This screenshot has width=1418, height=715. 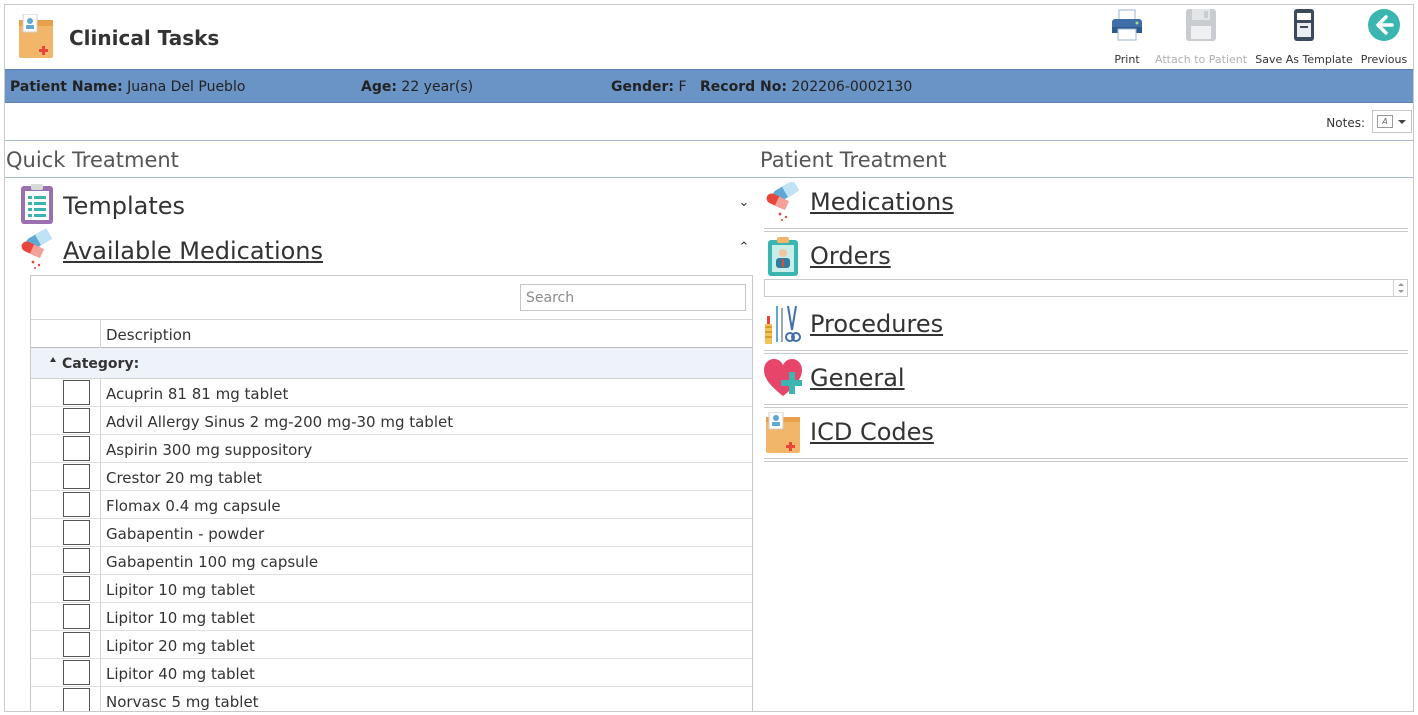 What do you see at coordinates (633, 297) in the screenshot?
I see `search-input` at bounding box center [633, 297].